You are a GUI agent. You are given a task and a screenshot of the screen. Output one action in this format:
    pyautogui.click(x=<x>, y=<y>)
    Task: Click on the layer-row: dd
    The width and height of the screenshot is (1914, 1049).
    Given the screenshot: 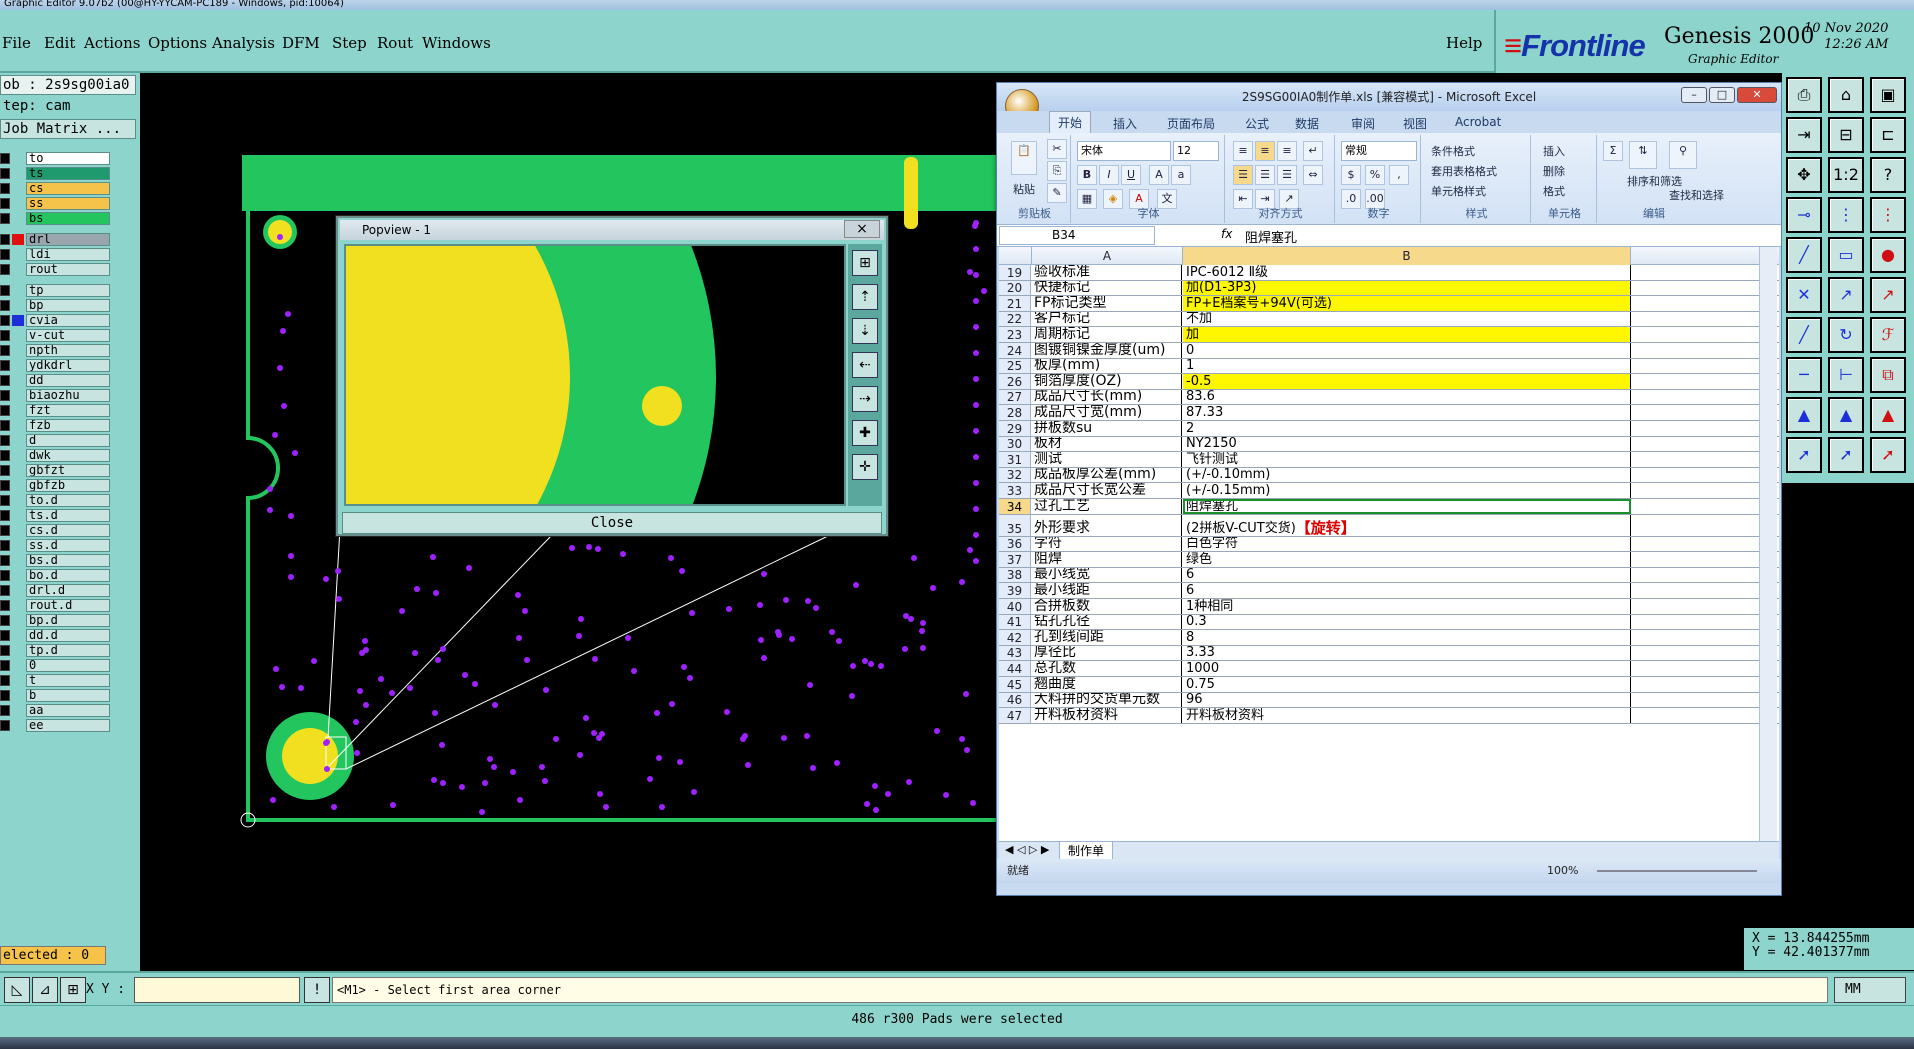 What is the action you would take?
    pyautogui.click(x=56, y=380)
    